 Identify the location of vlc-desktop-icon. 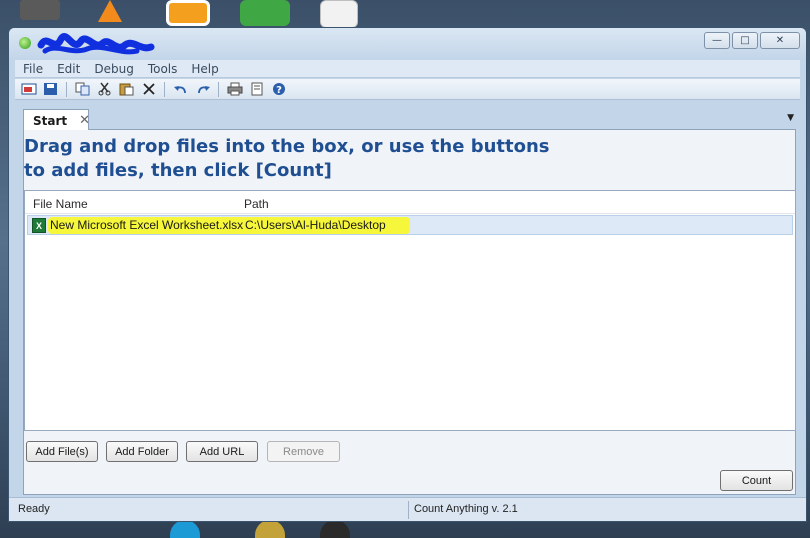
(110, 11).